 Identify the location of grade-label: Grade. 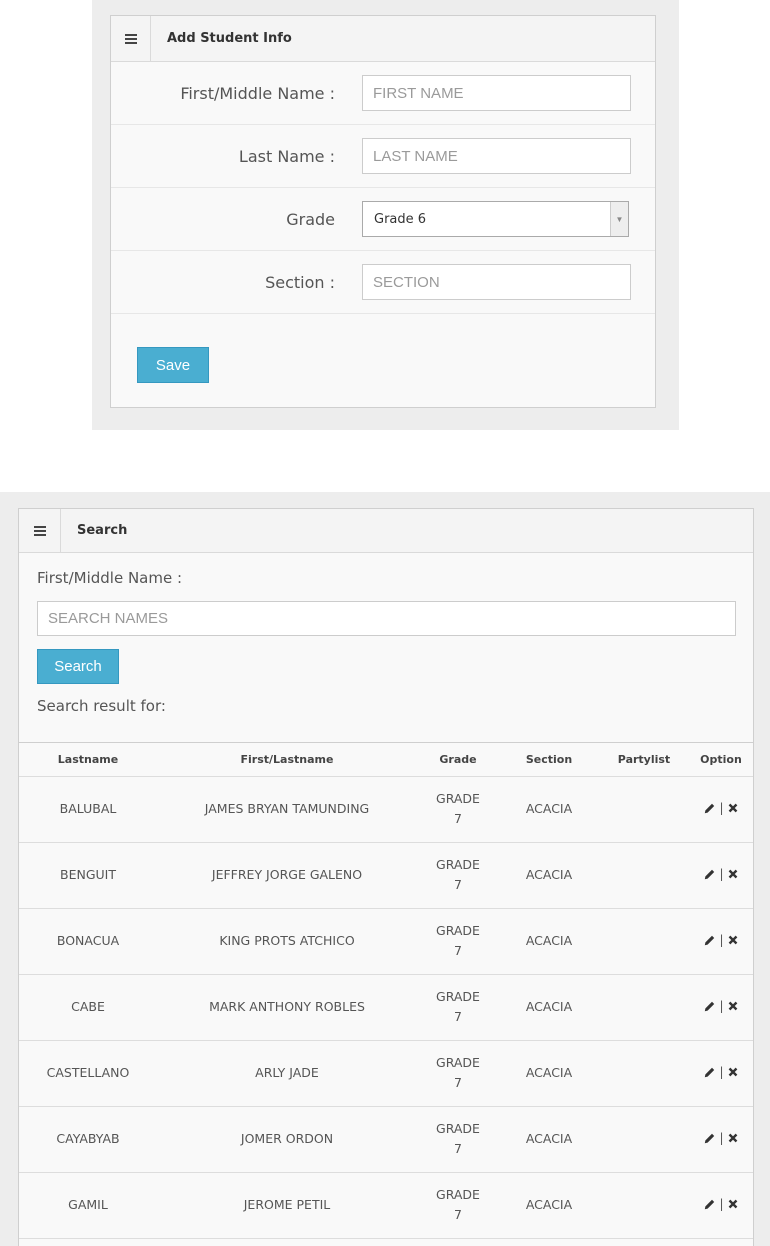
(310, 219).